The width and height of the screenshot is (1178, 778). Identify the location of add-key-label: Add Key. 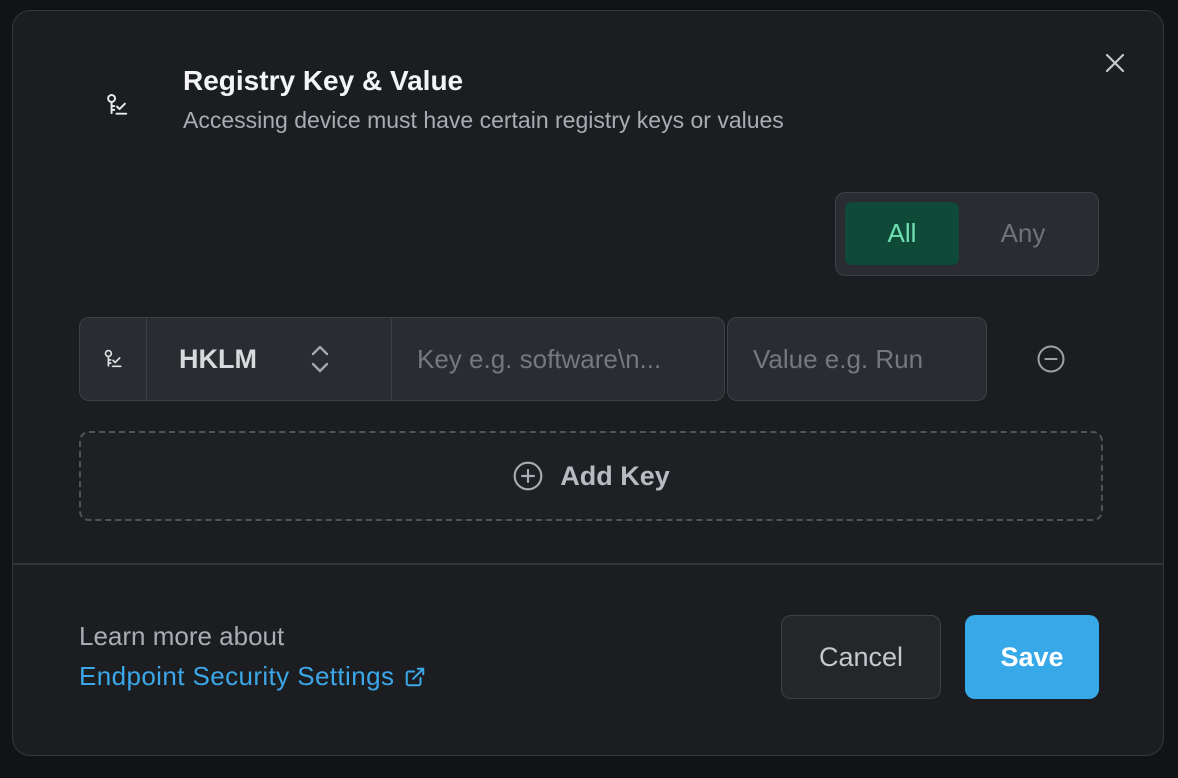
(615, 475).